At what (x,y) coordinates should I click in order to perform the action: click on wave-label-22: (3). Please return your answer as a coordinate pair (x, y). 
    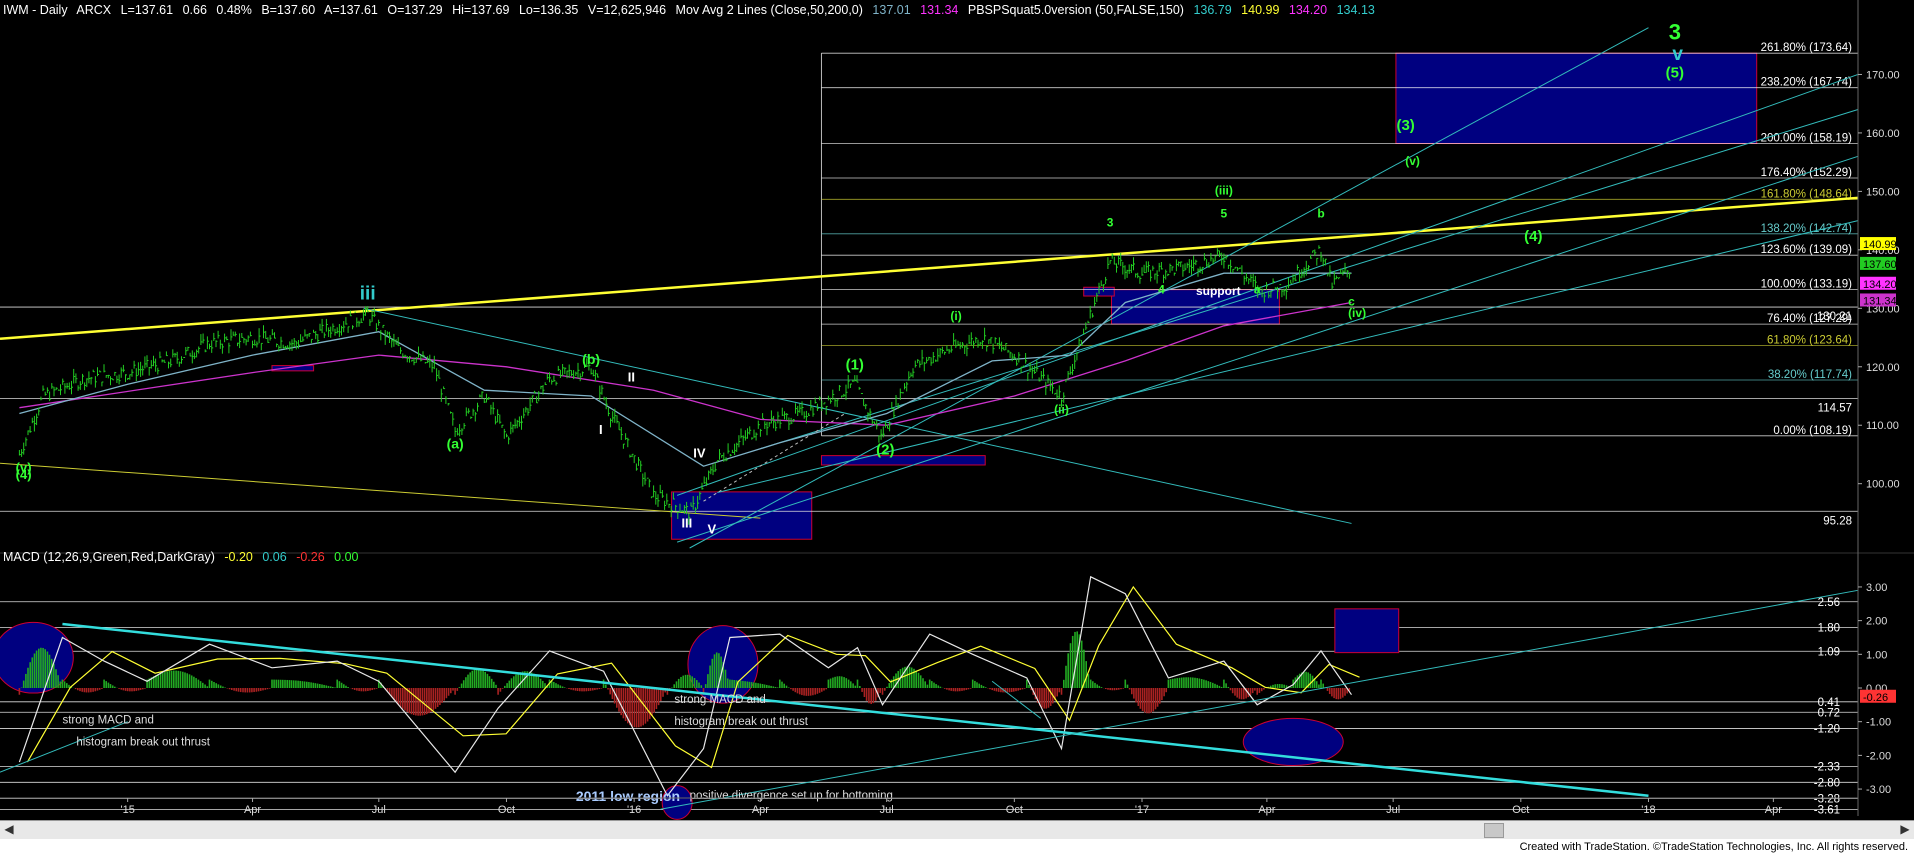
    Looking at the image, I should click on (1405, 125).